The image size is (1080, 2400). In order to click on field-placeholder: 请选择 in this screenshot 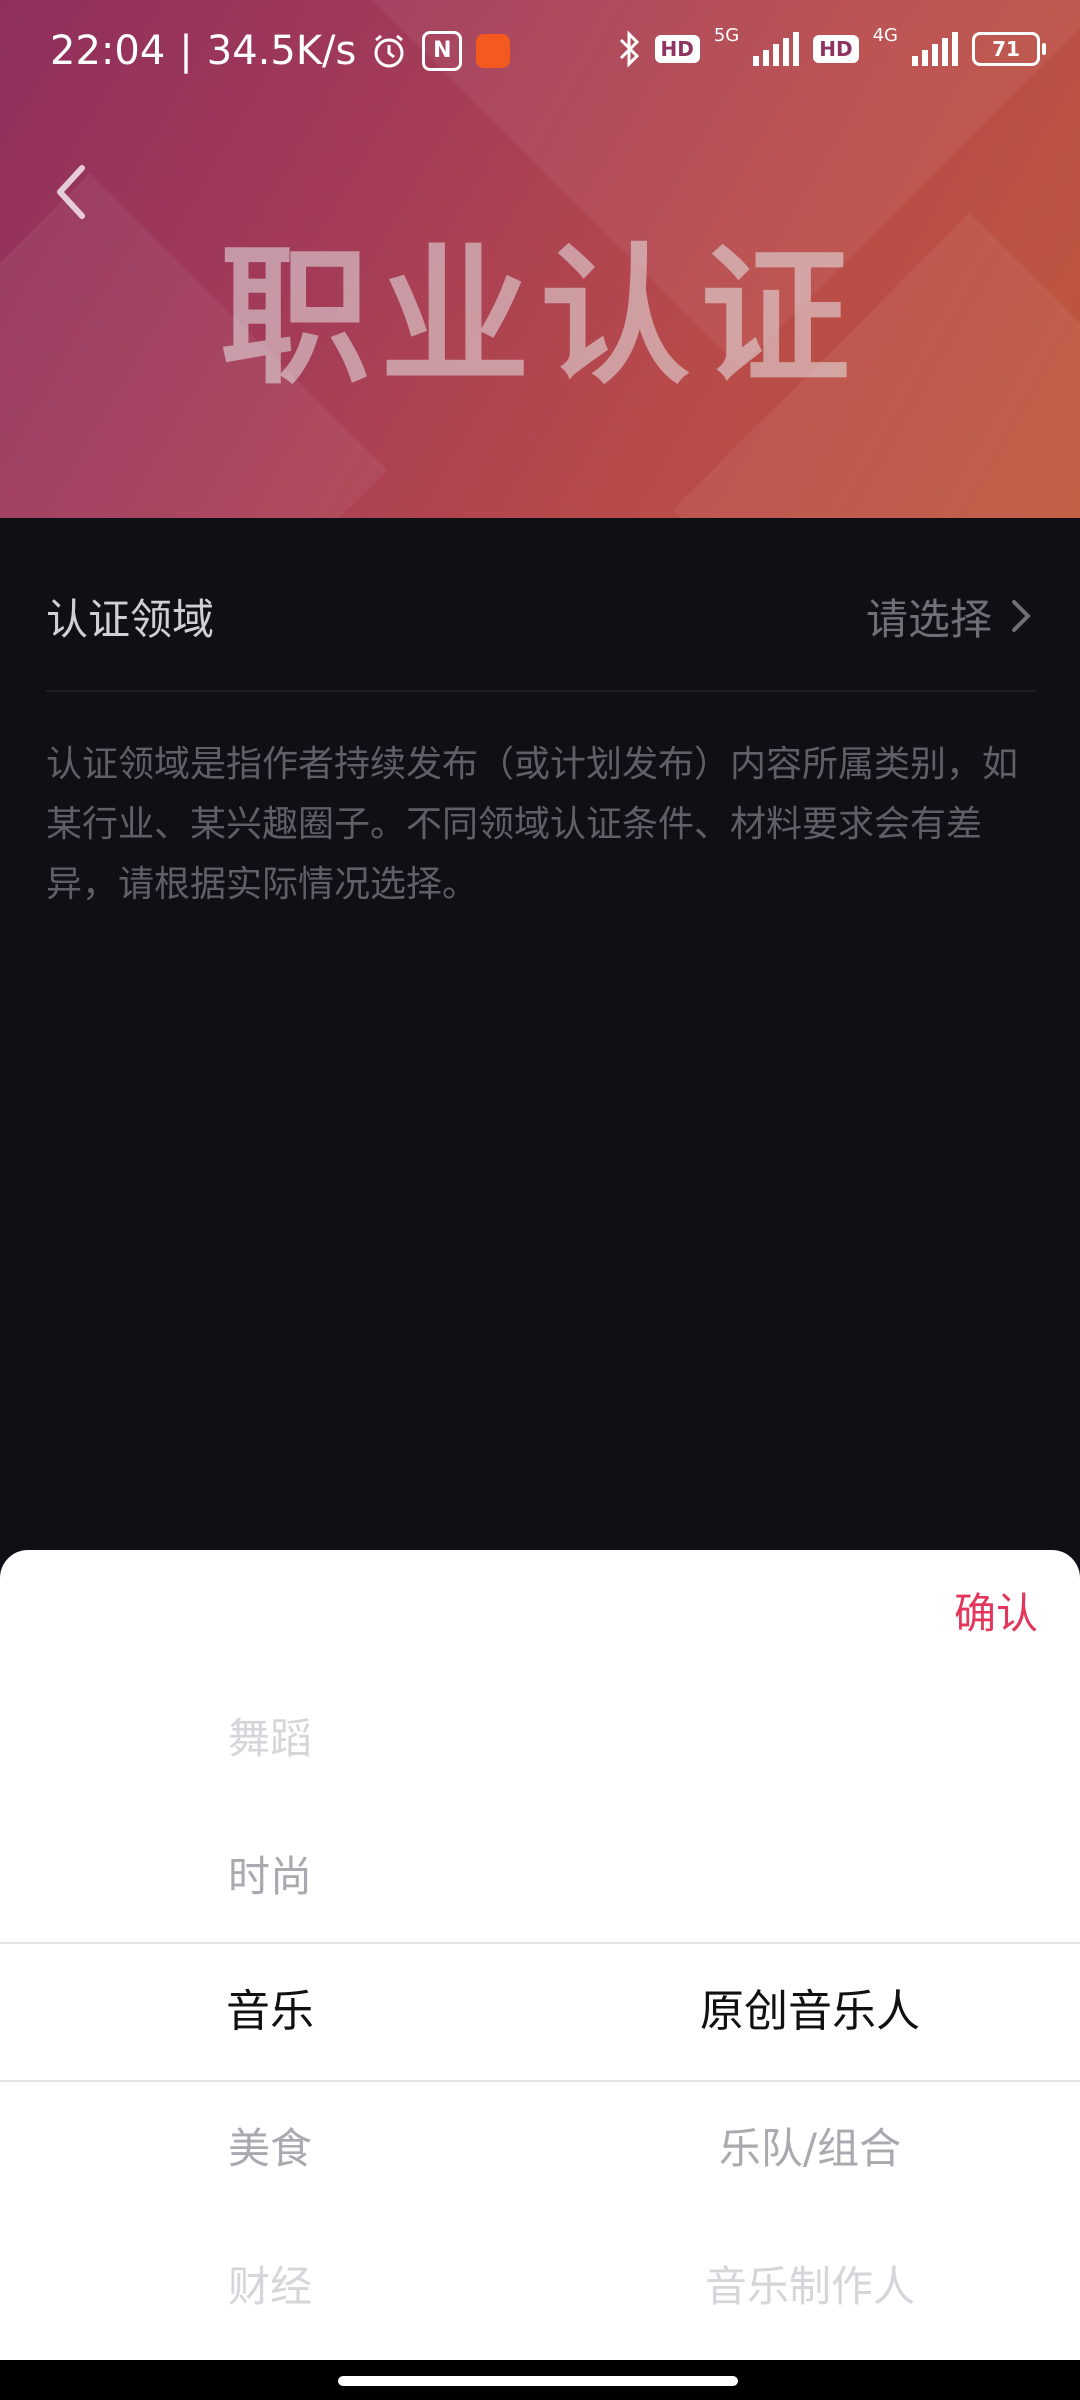, I will do `click(928, 619)`.